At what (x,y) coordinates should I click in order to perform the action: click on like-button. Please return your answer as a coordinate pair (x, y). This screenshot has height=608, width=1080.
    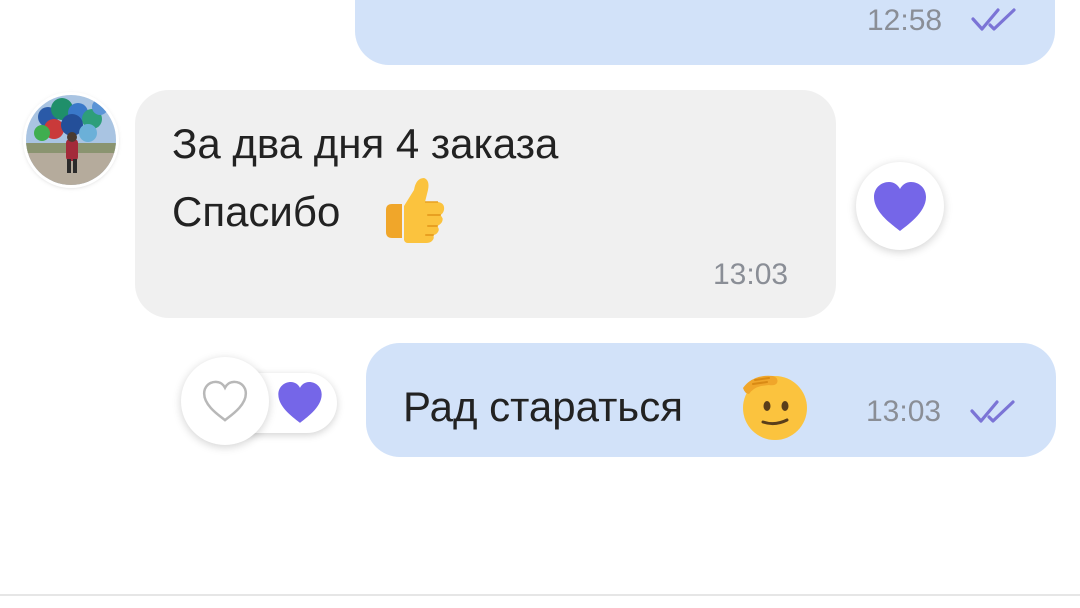
    Looking at the image, I should click on (225, 401).